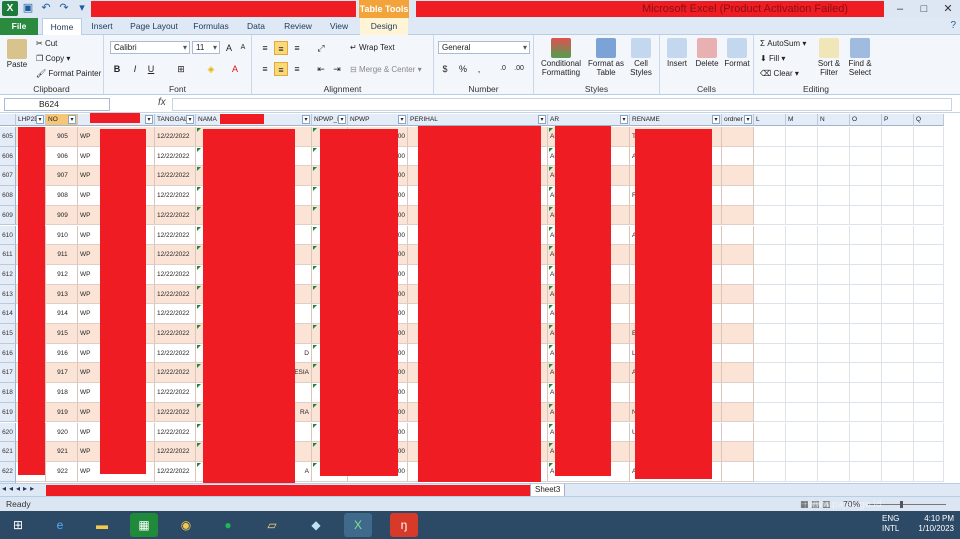 Image resolution: width=960 pixels, height=539 pixels. I want to click on align-center-icon: ≡, so click(281, 69).